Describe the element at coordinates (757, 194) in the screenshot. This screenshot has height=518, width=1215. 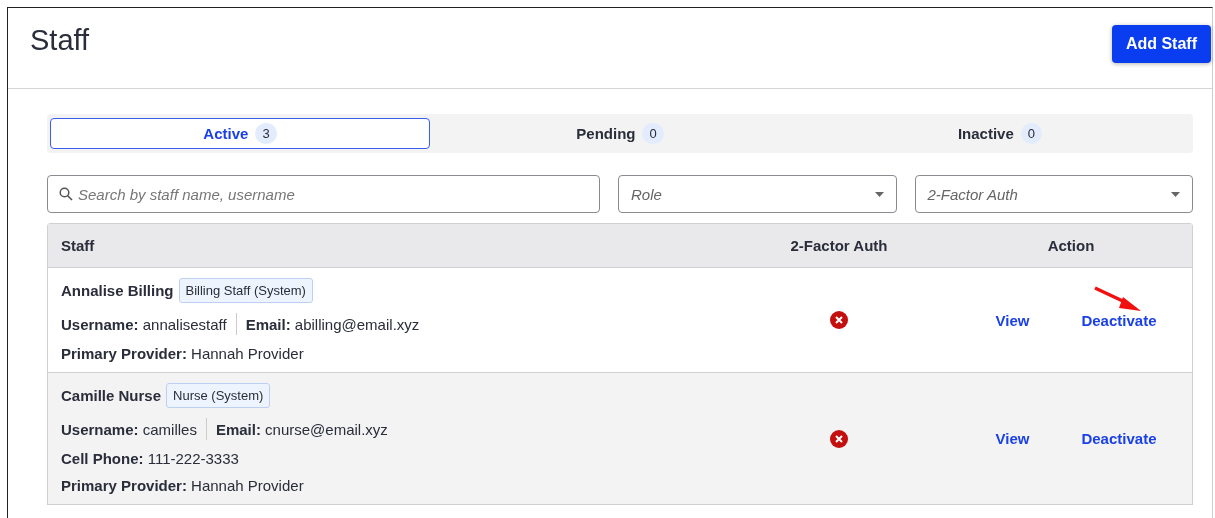
I see `role-dropdown: Role` at that location.